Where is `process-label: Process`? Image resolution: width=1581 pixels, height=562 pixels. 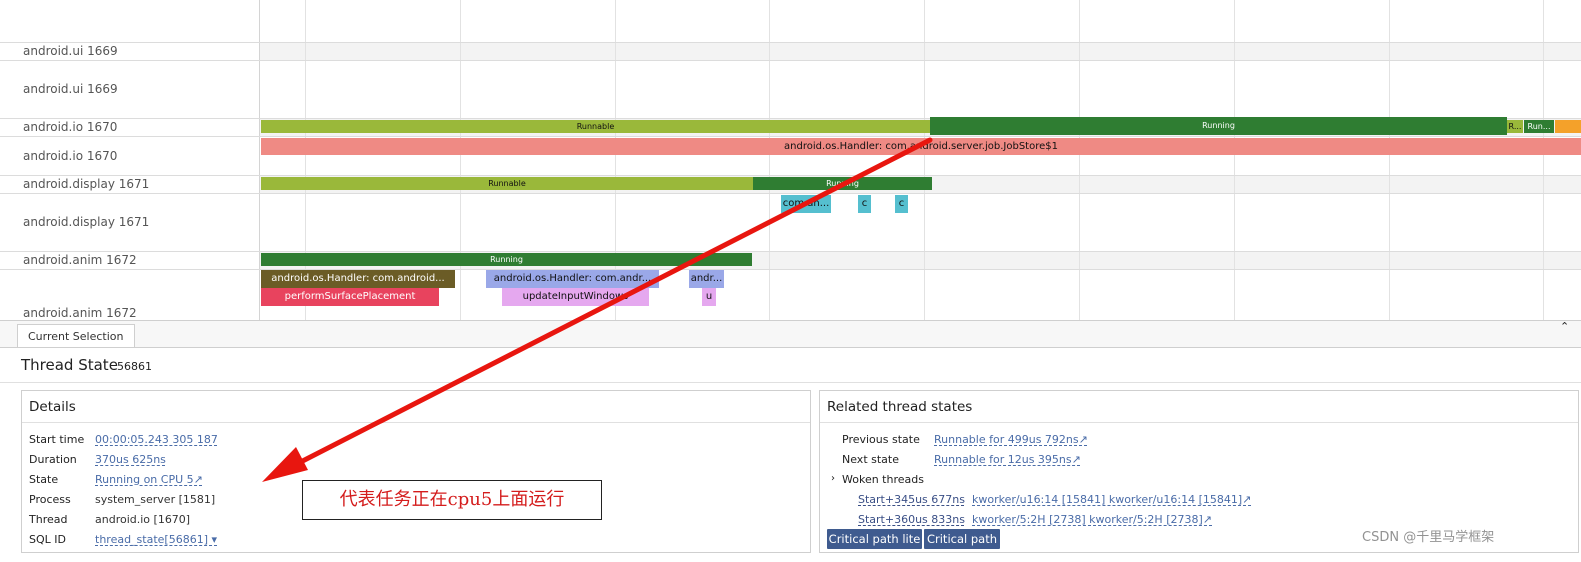 process-label: Process is located at coordinates (50, 499).